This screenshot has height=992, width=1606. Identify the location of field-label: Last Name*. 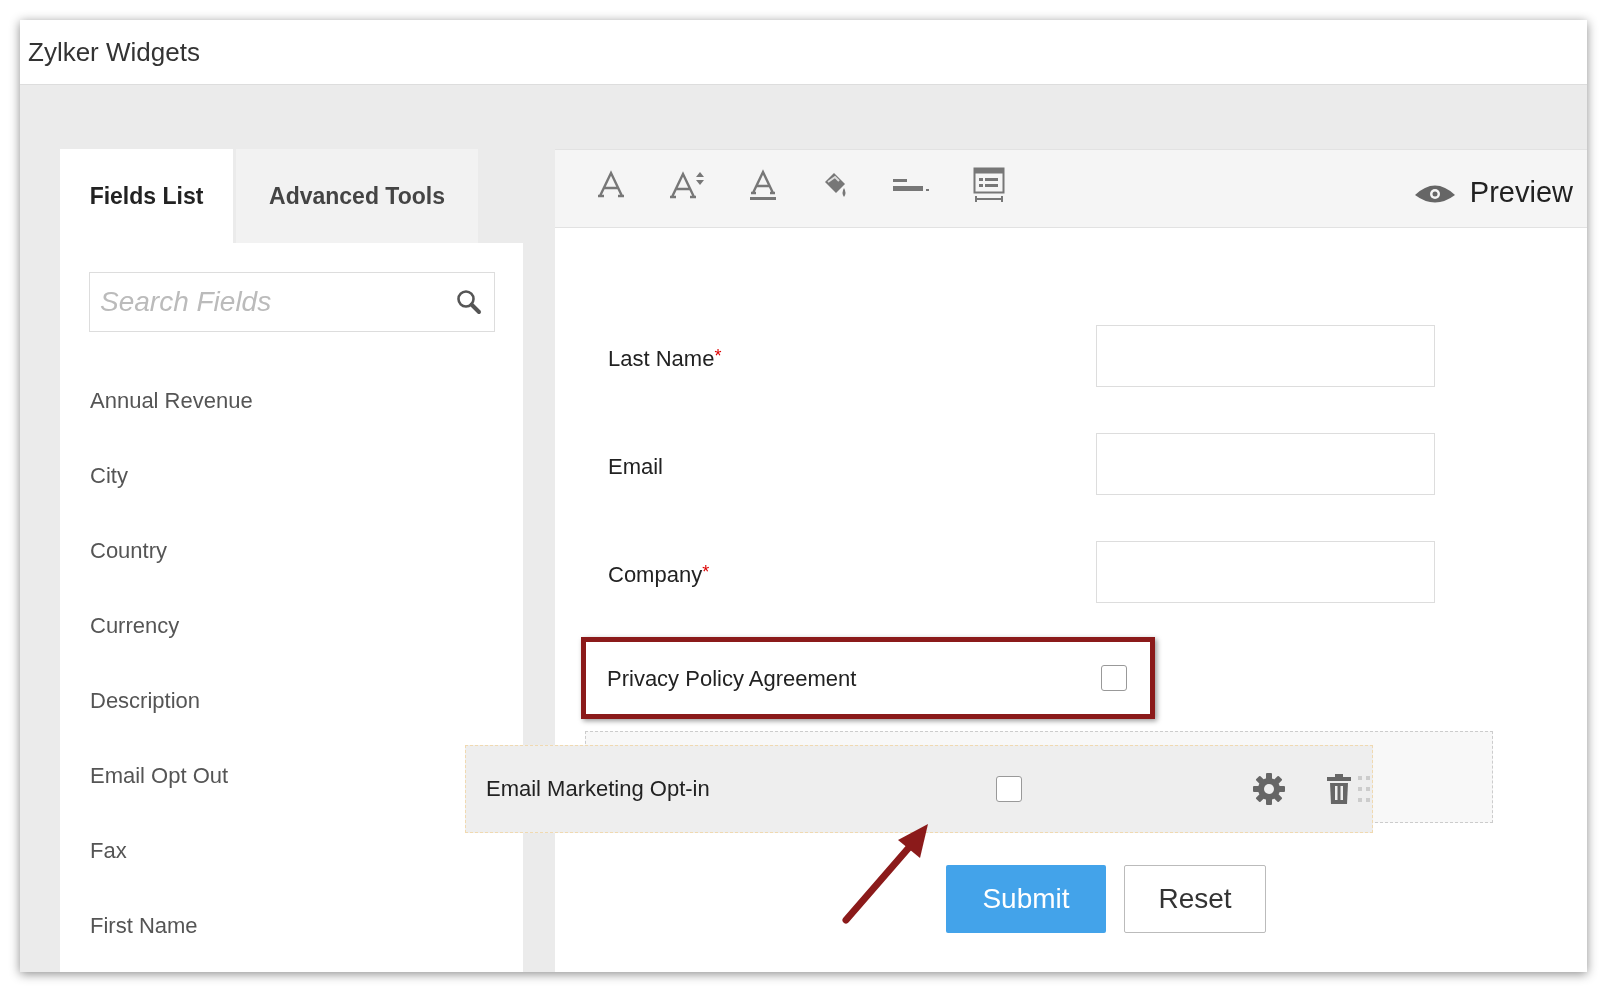
(665, 358).